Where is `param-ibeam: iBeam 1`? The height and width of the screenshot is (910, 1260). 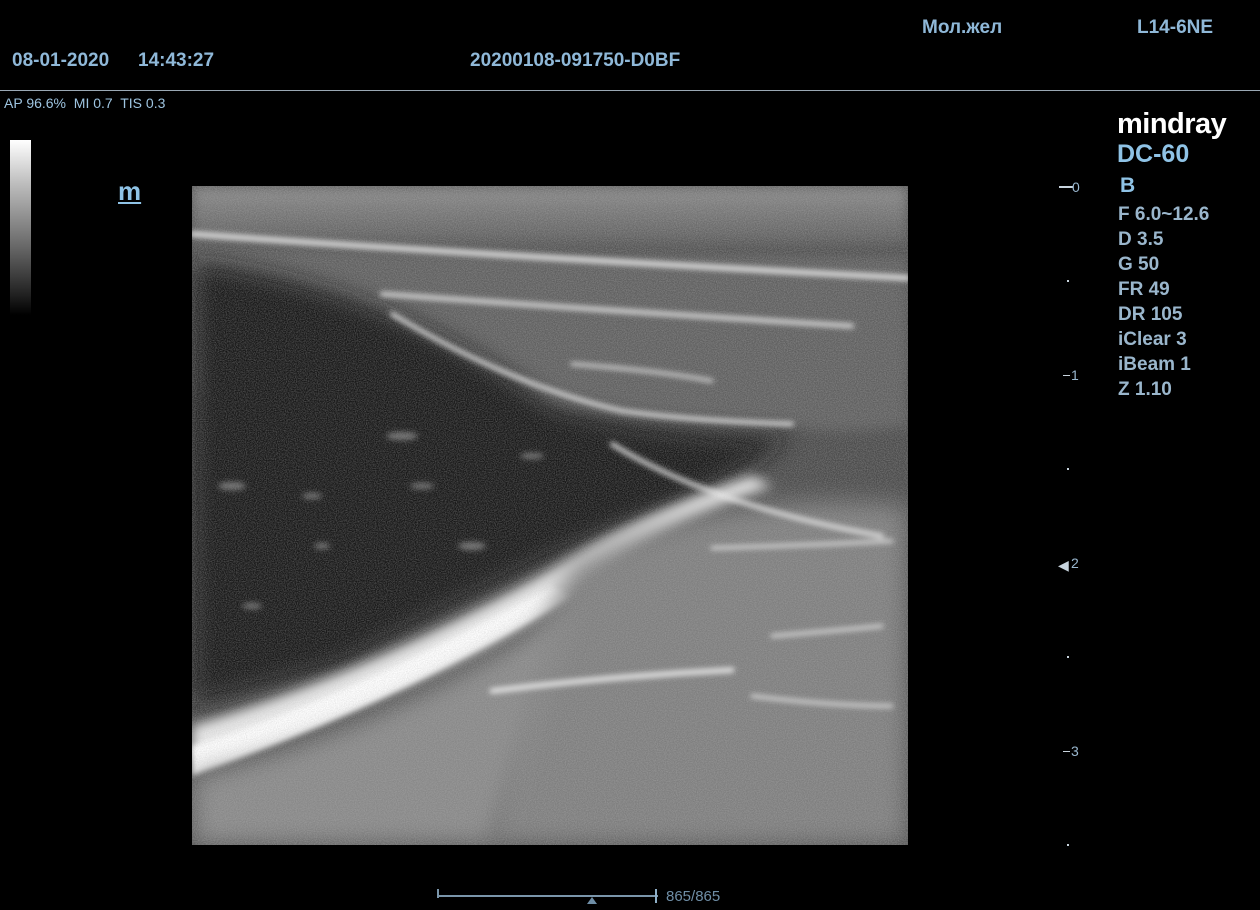 param-ibeam: iBeam 1 is located at coordinates (1154, 364).